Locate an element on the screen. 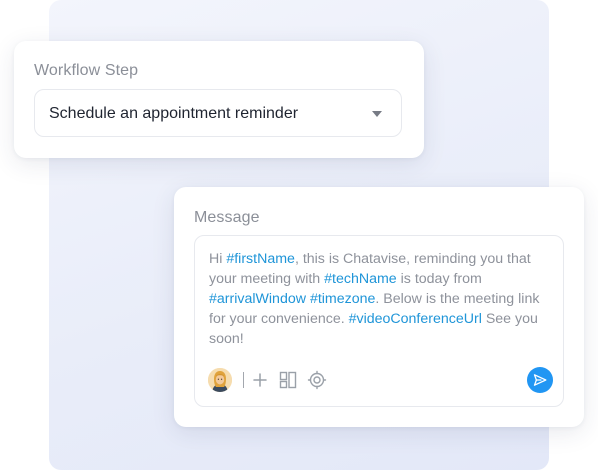 The image size is (598, 470). variable-tag: #techName is located at coordinates (360, 279).